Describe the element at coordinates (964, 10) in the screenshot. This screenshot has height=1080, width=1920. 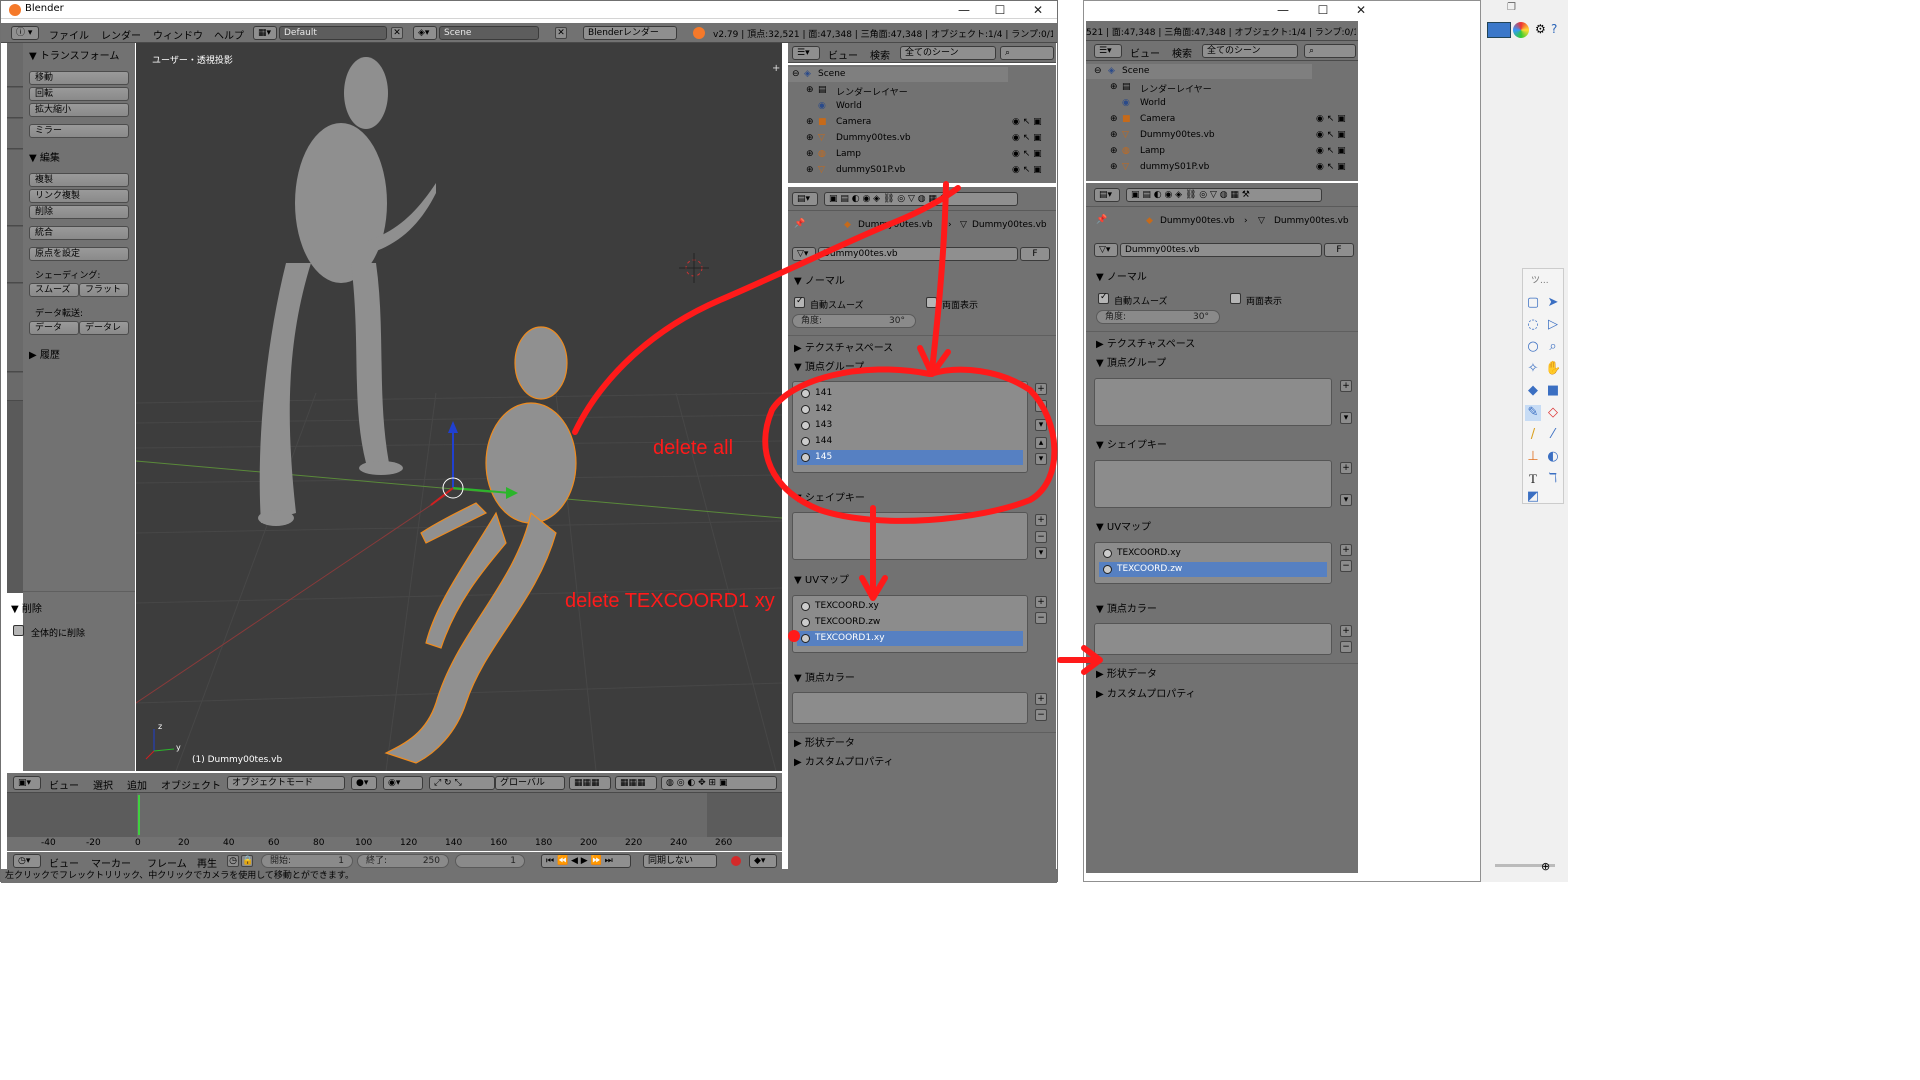
I see `minimize-button: —` at that location.